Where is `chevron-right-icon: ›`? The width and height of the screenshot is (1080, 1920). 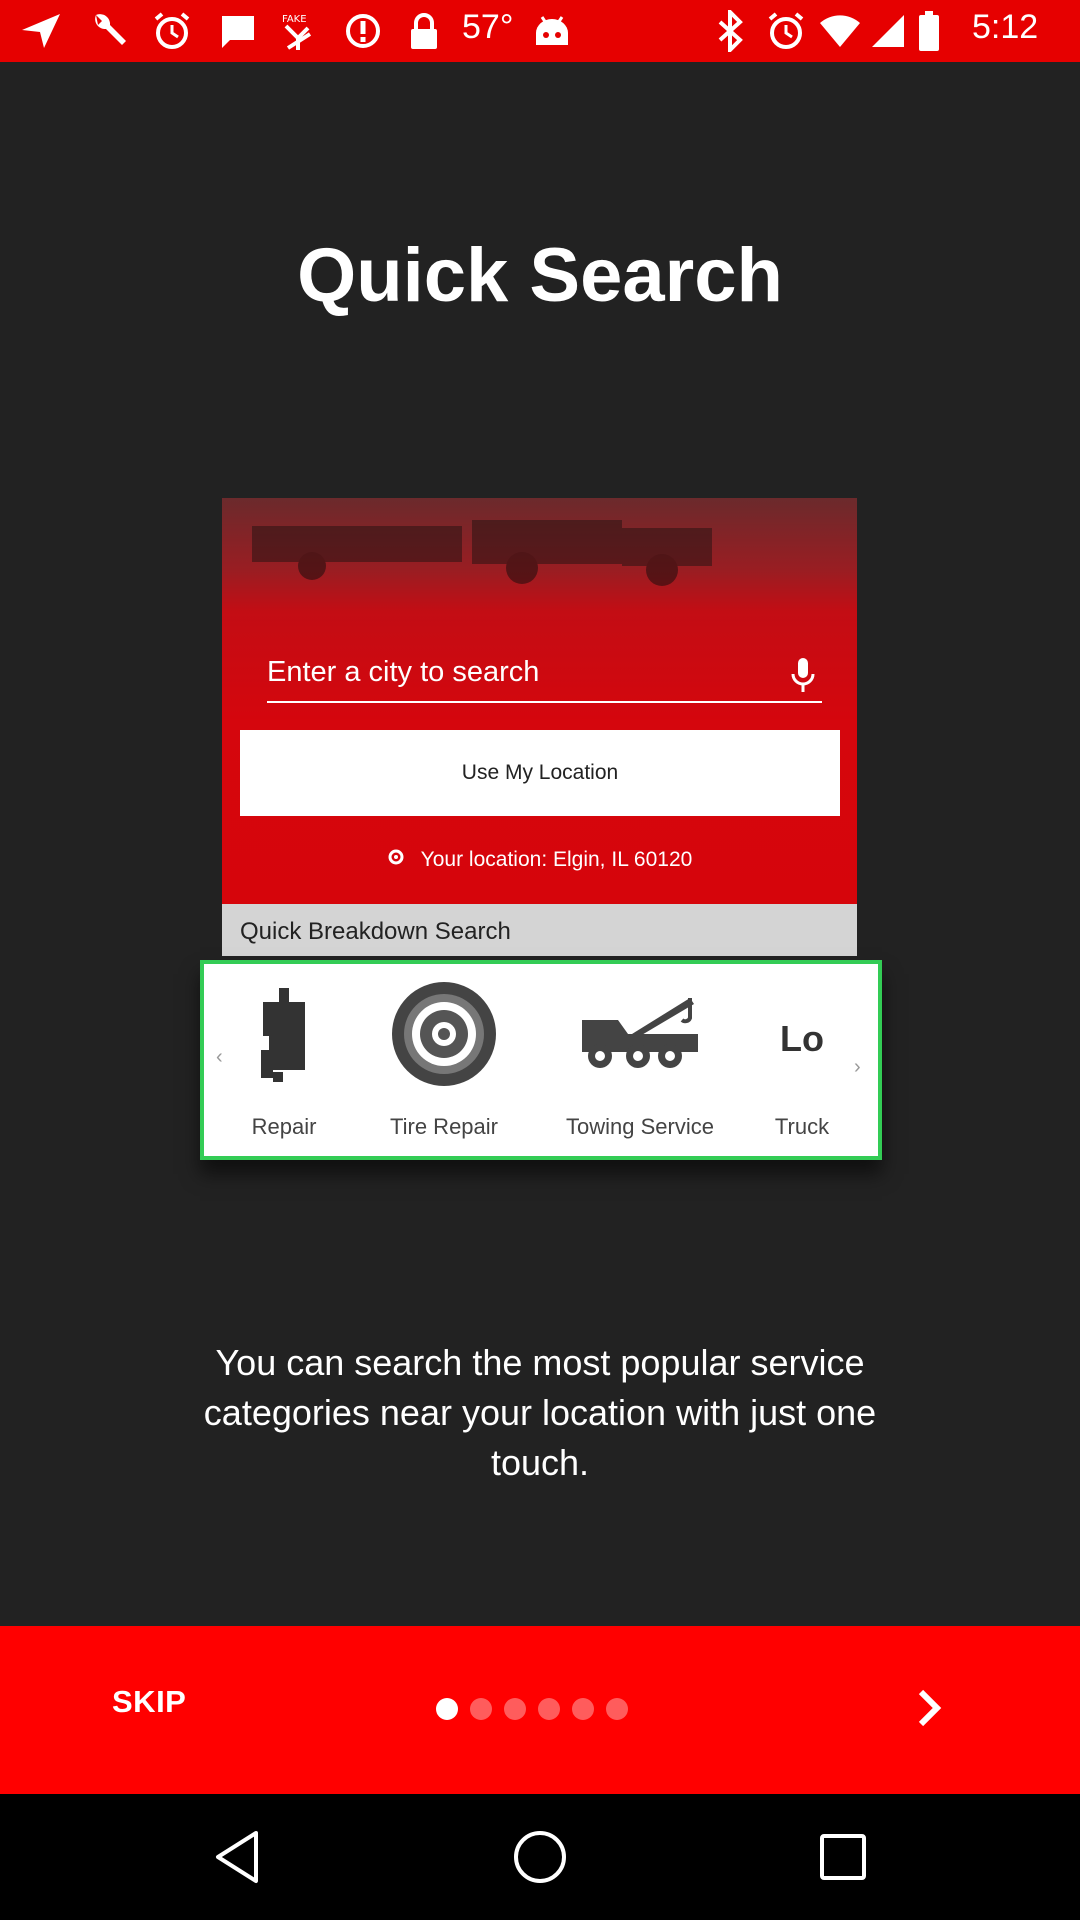
chevron-right-icon: › is located at coordinates (857, 1067).